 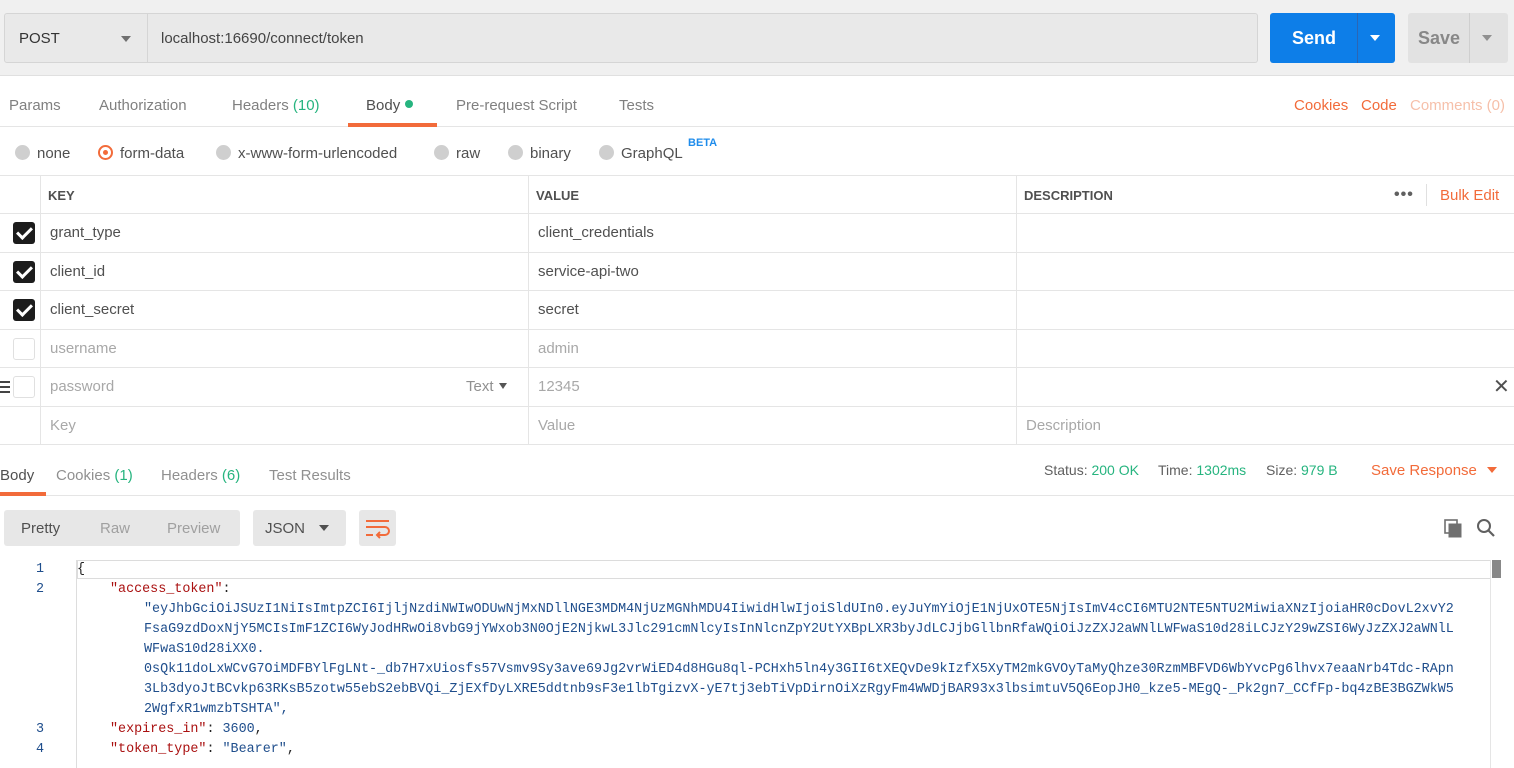 I want to click on row-value: 12345, so click(x=559, y=386).